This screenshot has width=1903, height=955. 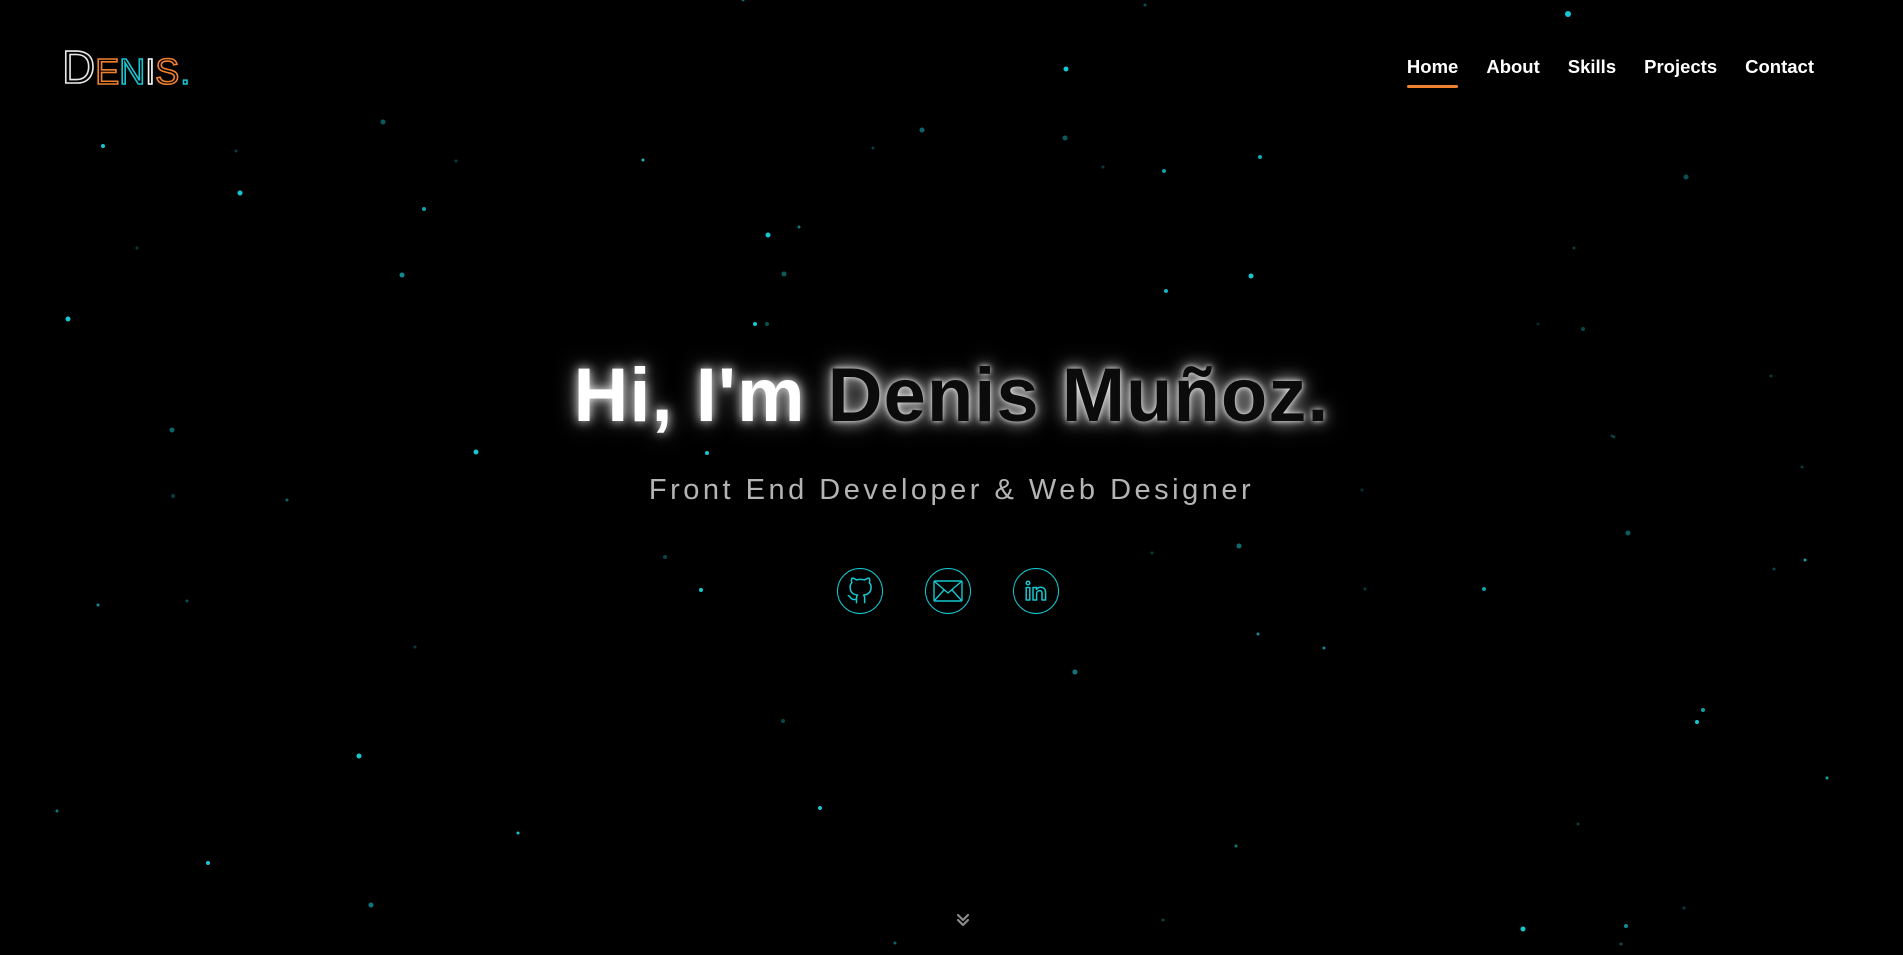 What do you see at coordinates (150, 71) in the screenshot?
I see `logo-letter-i: I` at bounding box center [150, 71].